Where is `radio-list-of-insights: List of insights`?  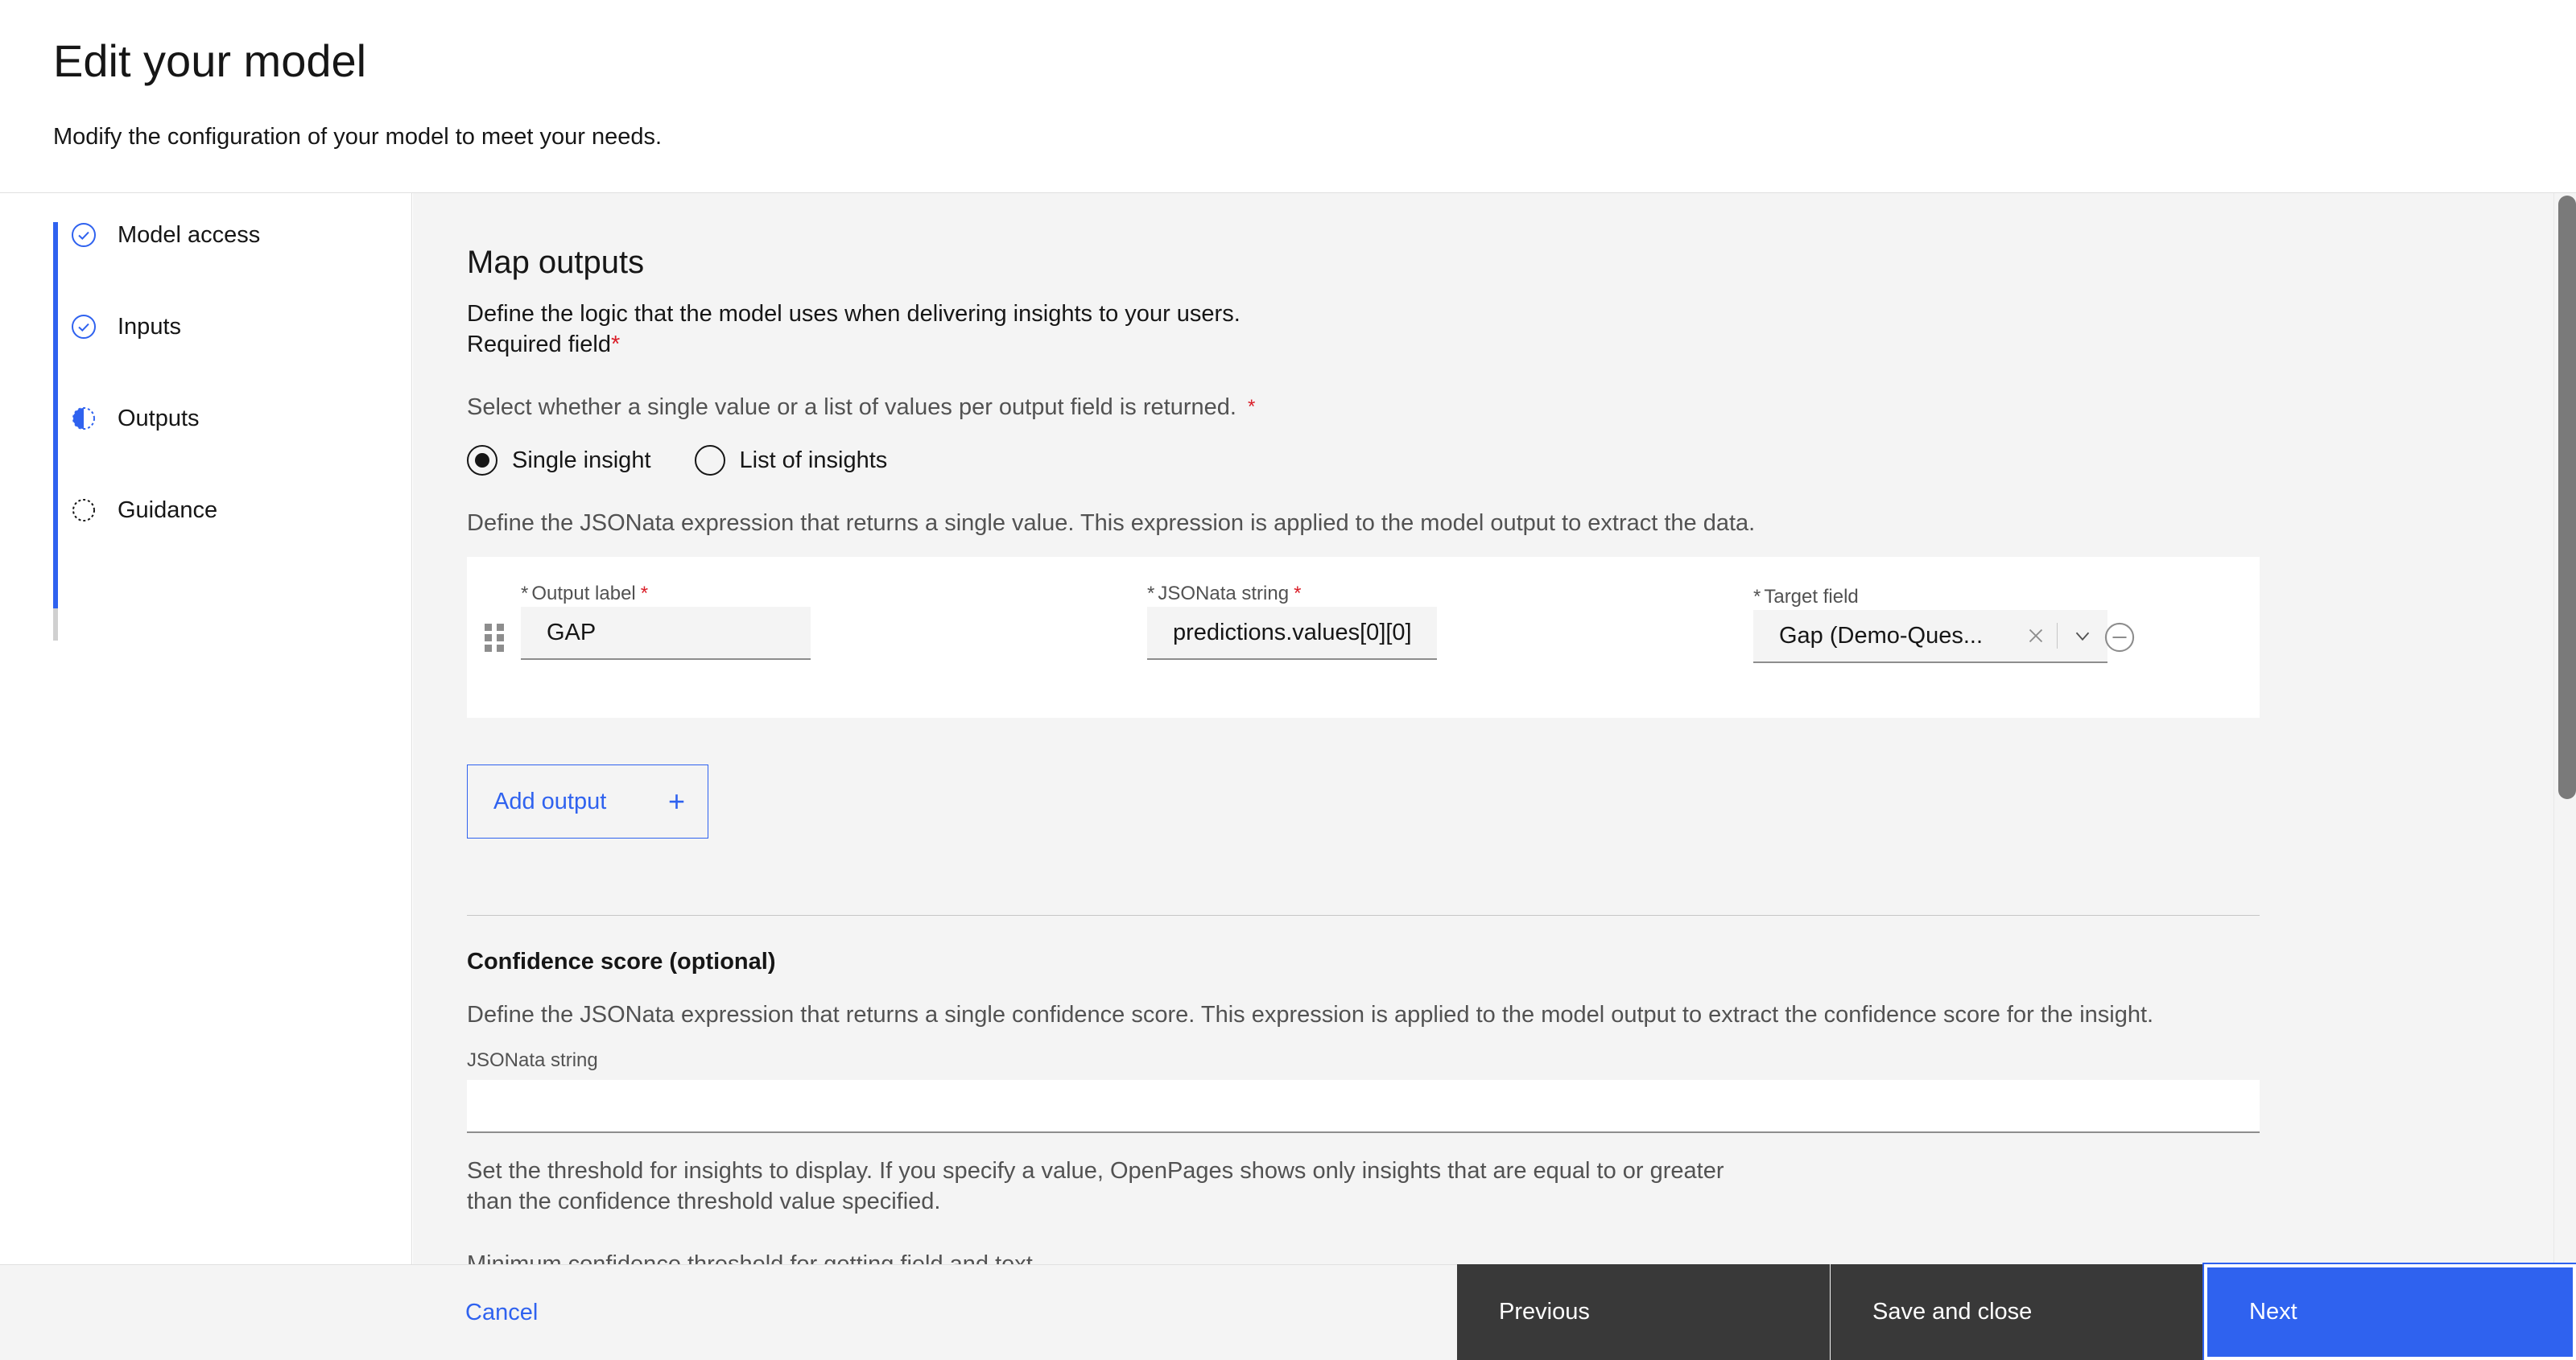 radio-list-of-insights: List of insights is located at coordinates (791, 460).